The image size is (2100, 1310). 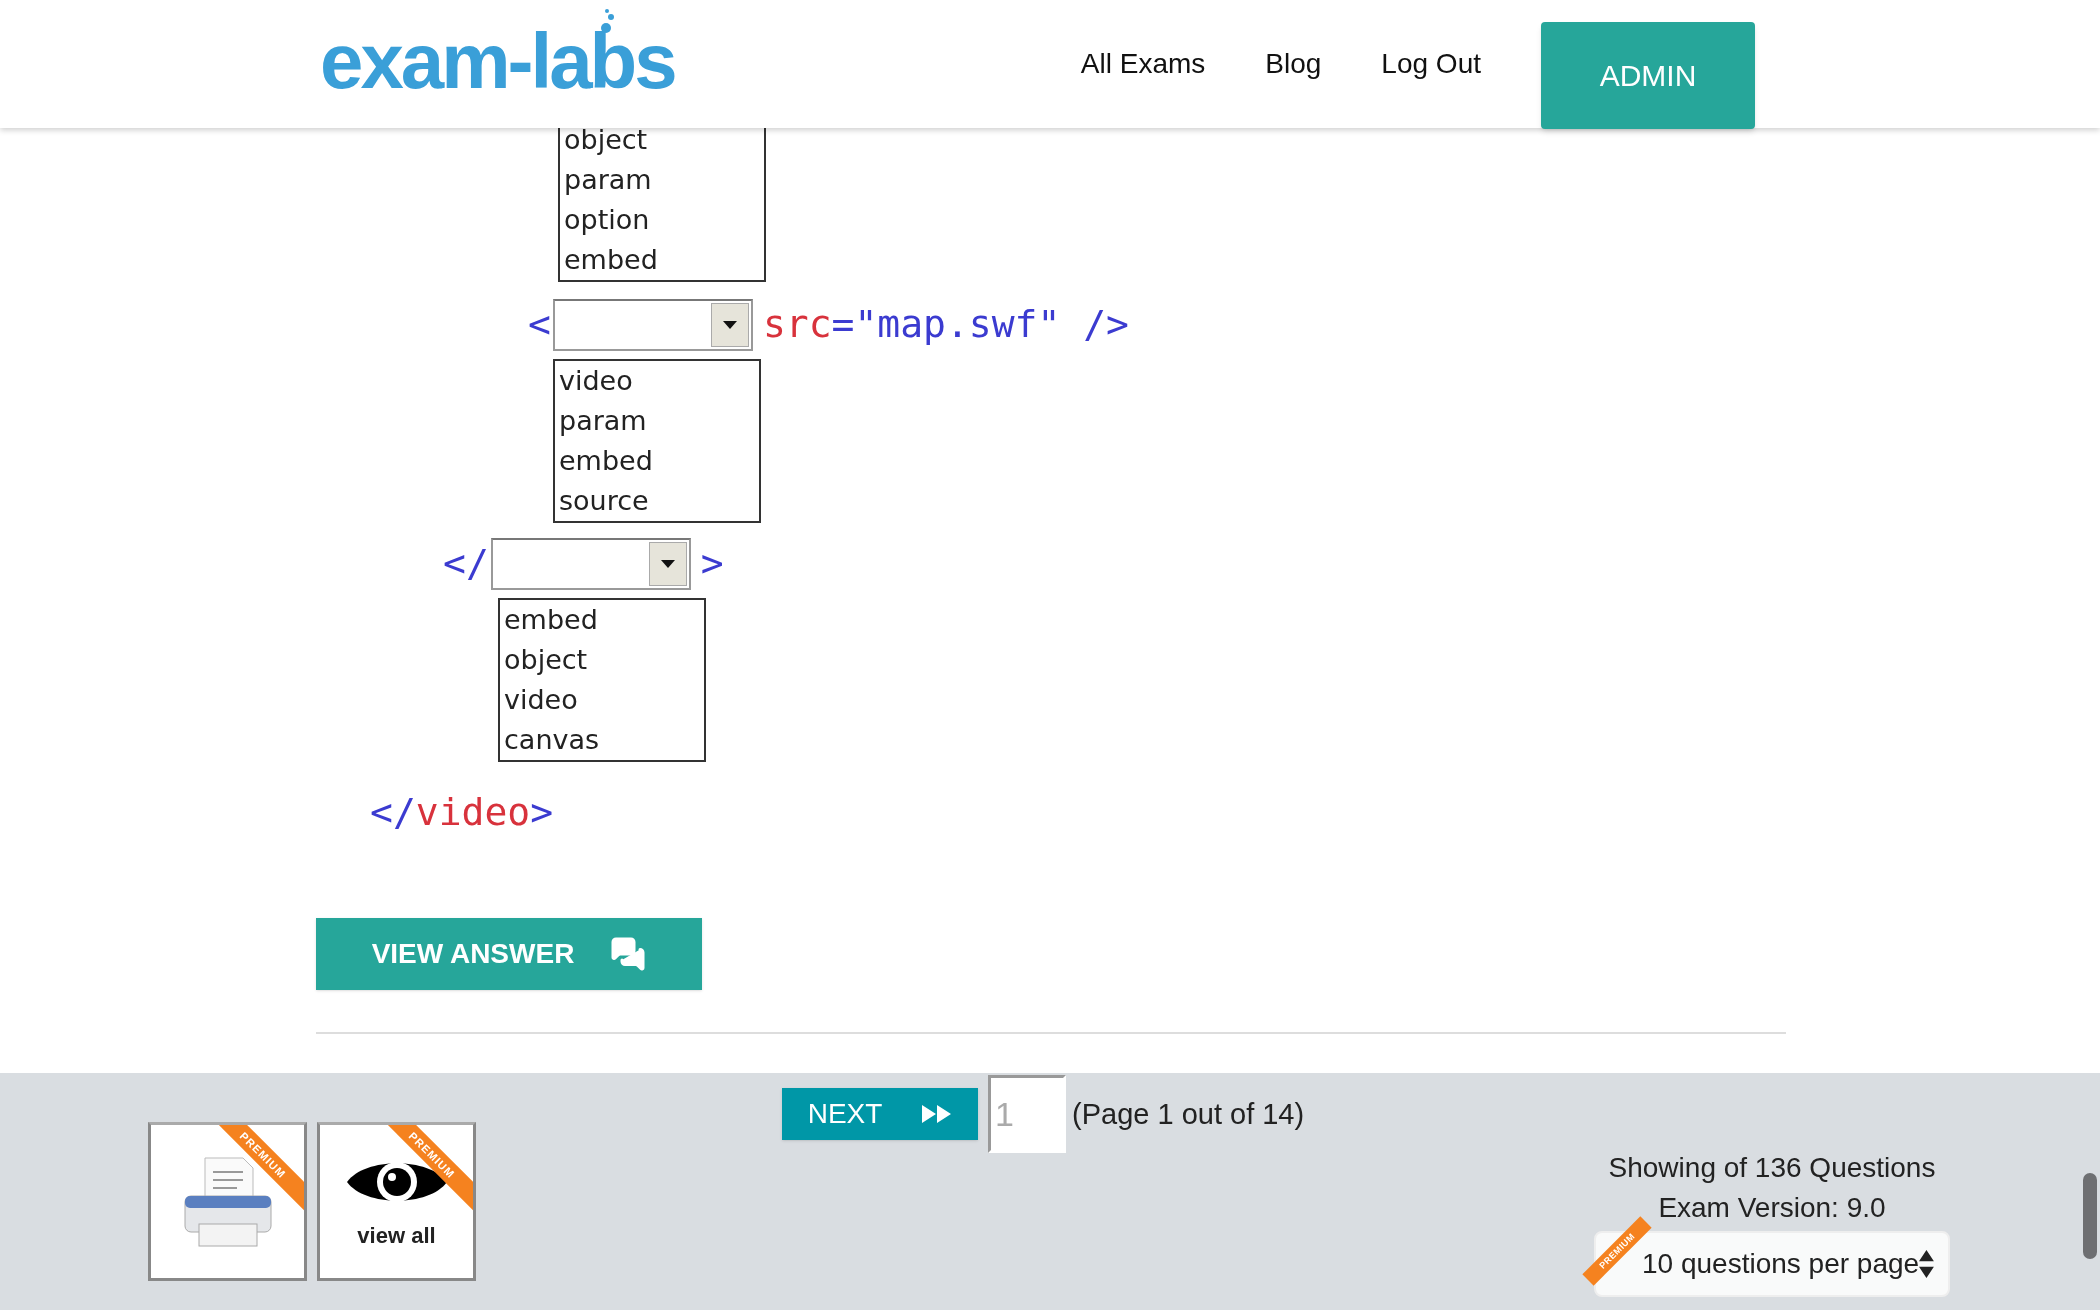 What do you see at coordinates (1772, 1168) in the screenshot?
I see `question-count: Showing of 136 Questions` at bounding box center [1772, 1168].